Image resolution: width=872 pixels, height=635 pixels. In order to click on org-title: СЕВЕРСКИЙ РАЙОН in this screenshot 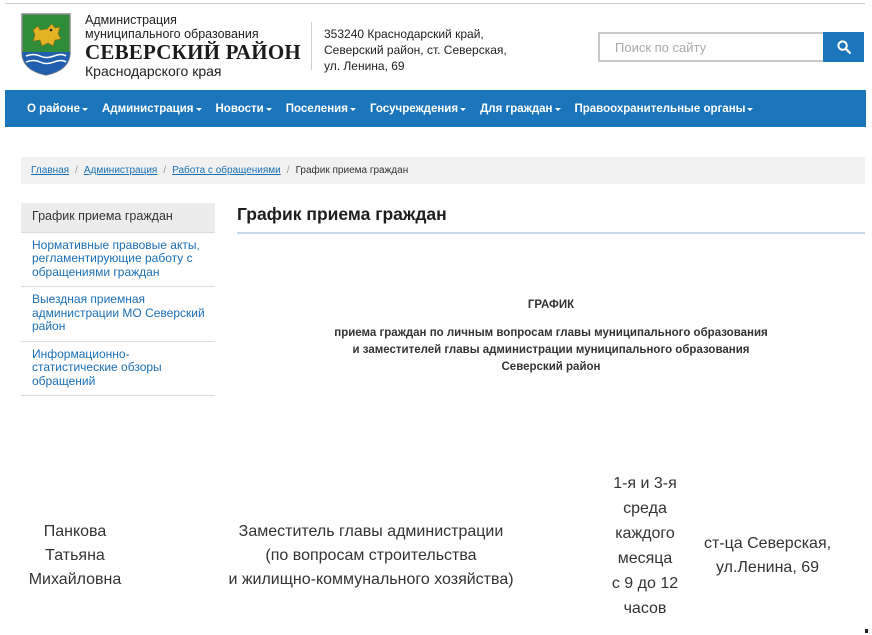, I will do `click(193, 52)`.